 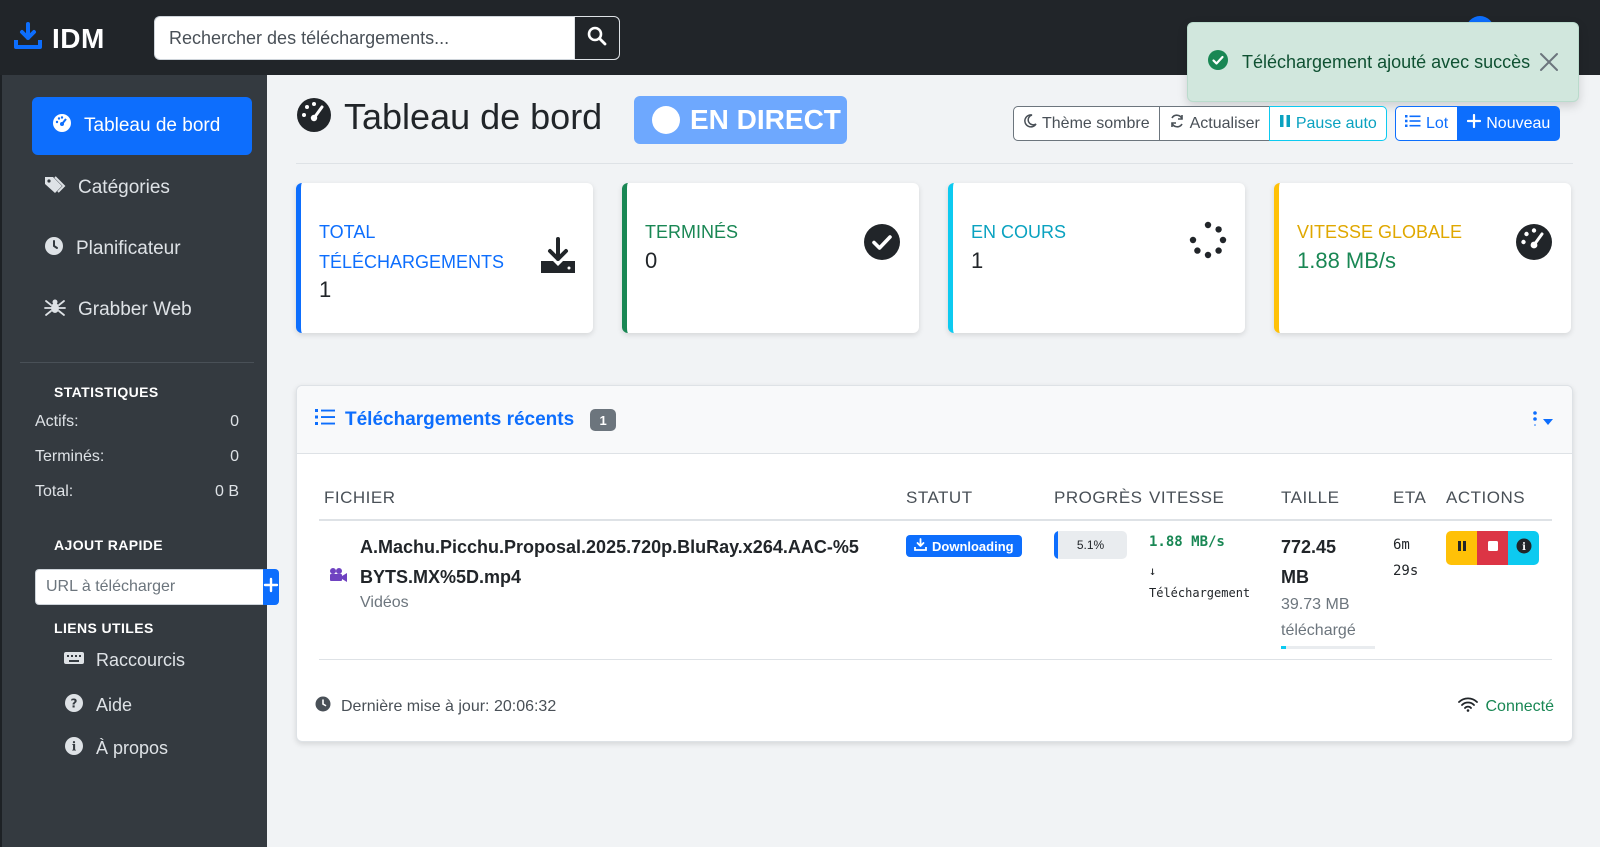 I want to click on sidebar-divider, so click(x=137, y=362).